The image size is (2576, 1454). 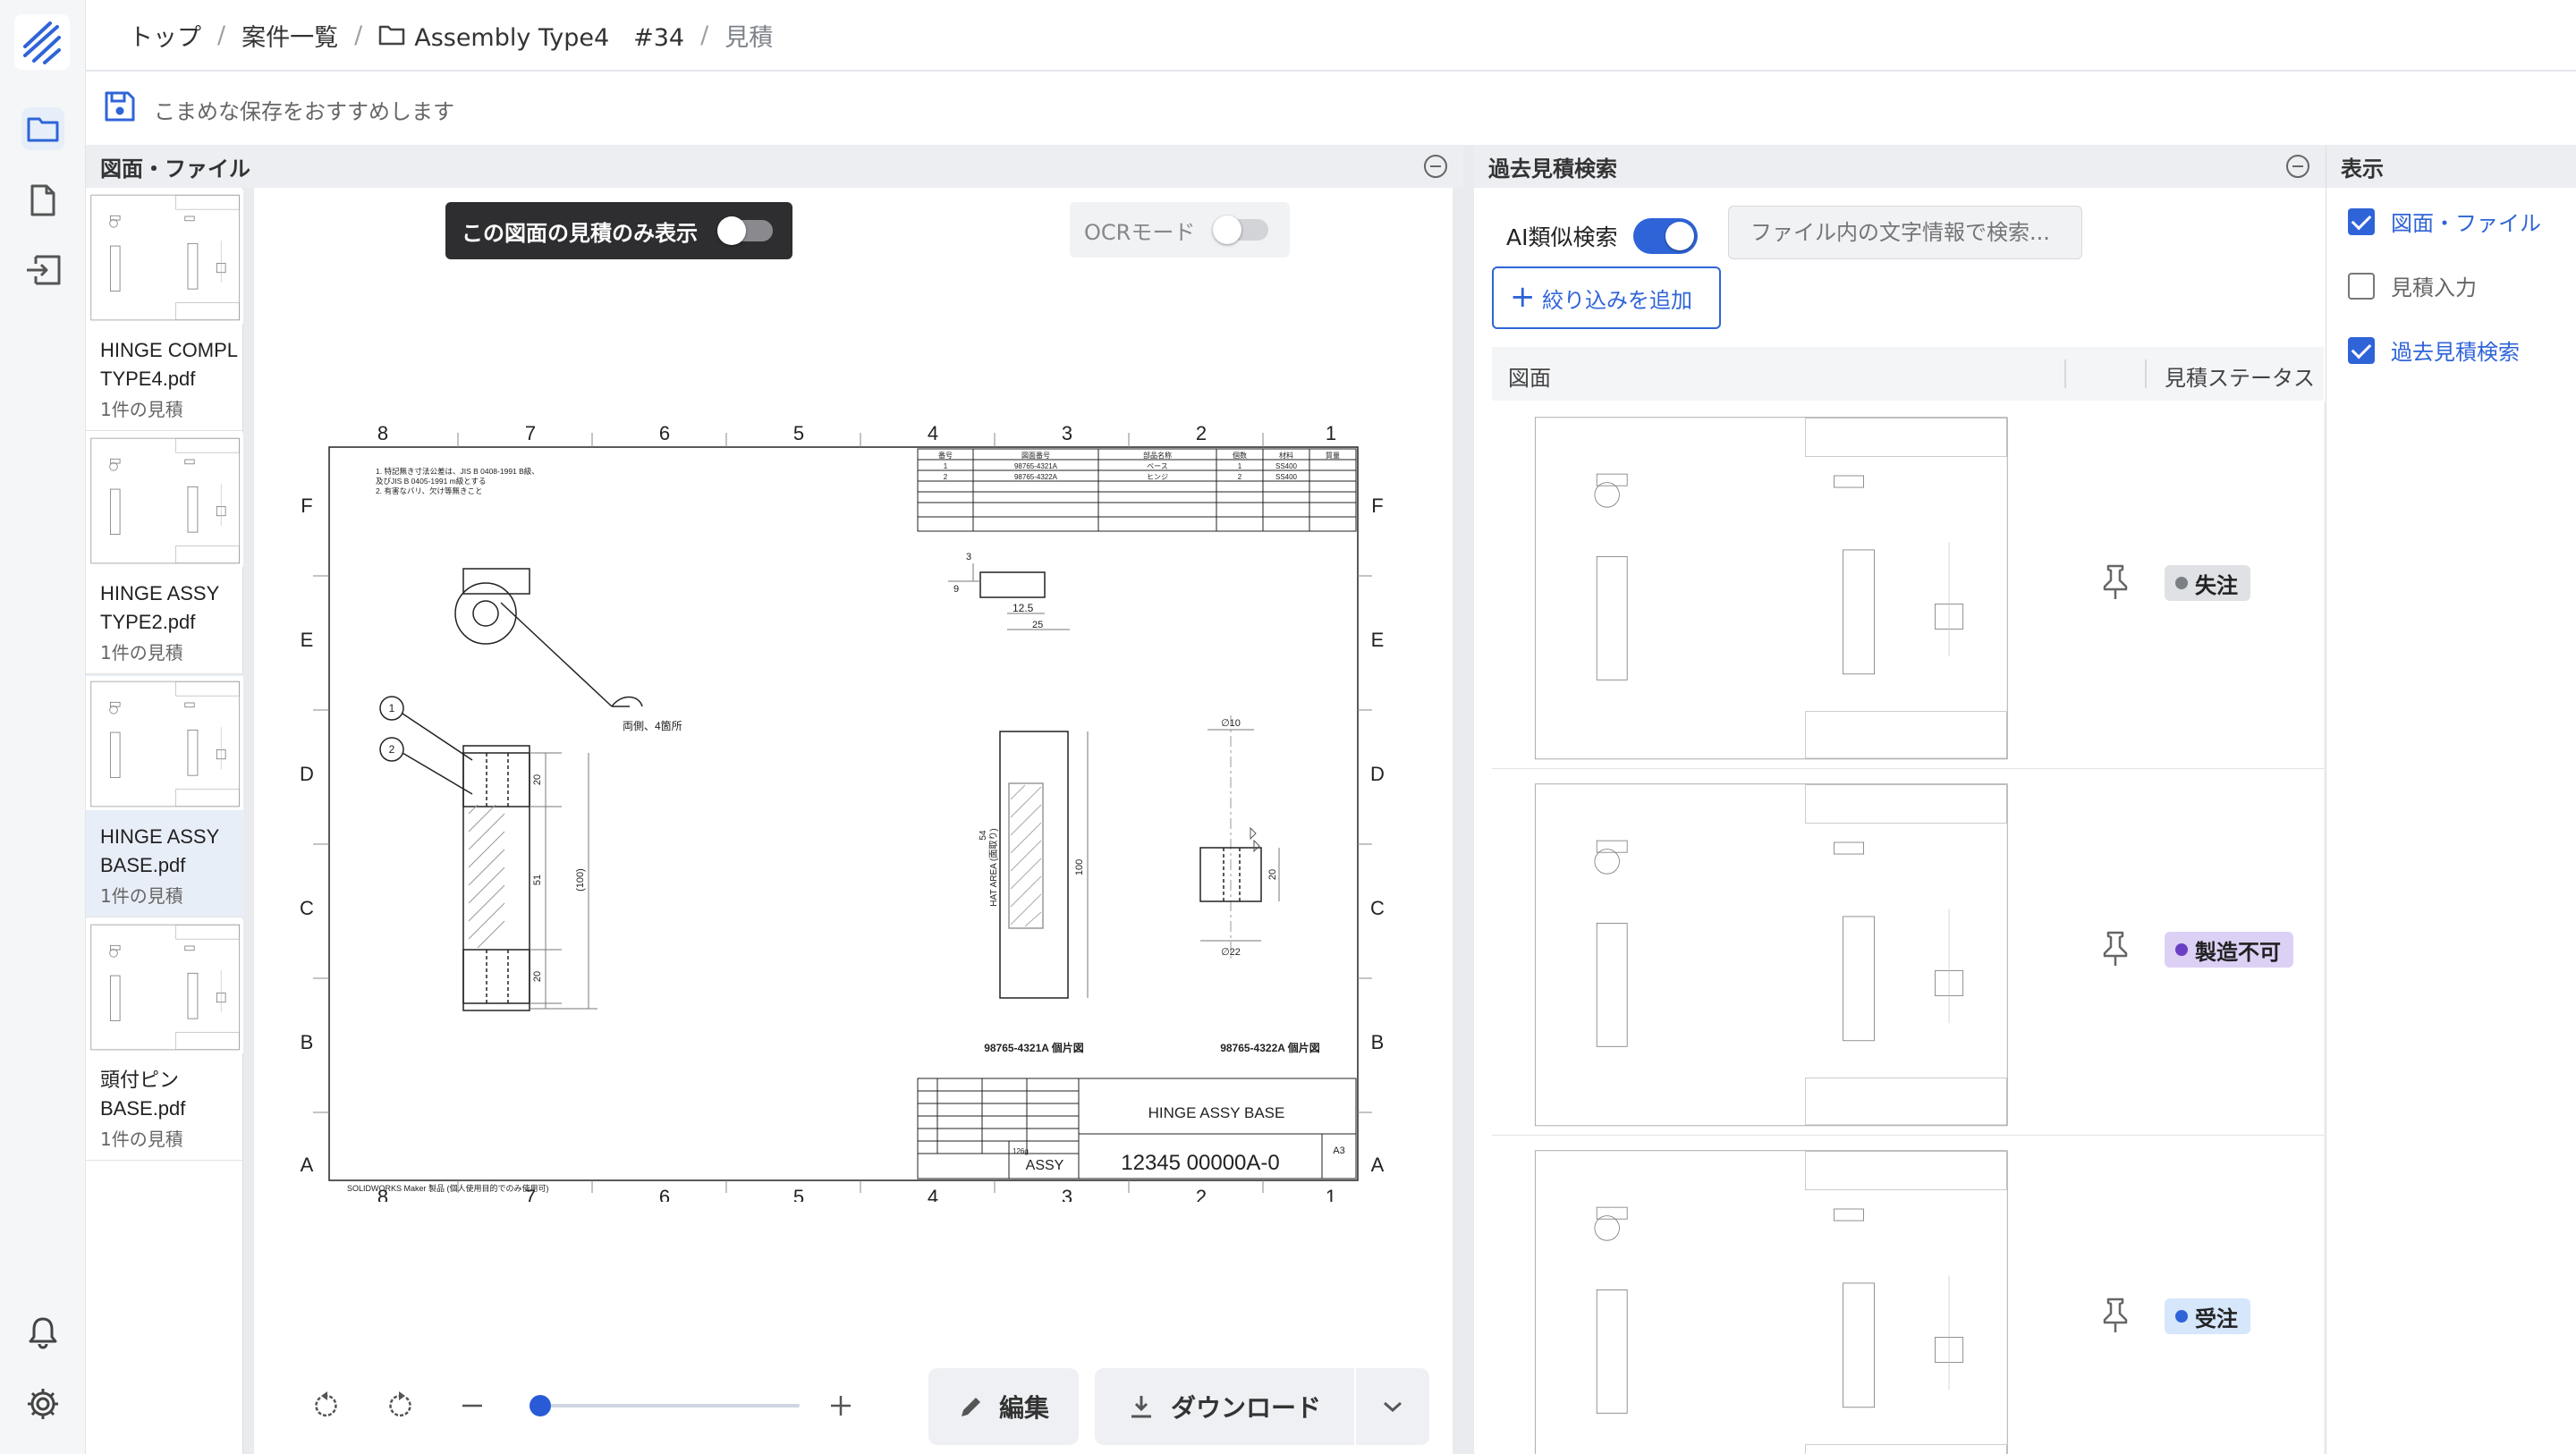 What do you see at coordinates (1908, 953) in the screenshot?
I see `search-result-row: 製造不可` at bounding box center [1908, 953].